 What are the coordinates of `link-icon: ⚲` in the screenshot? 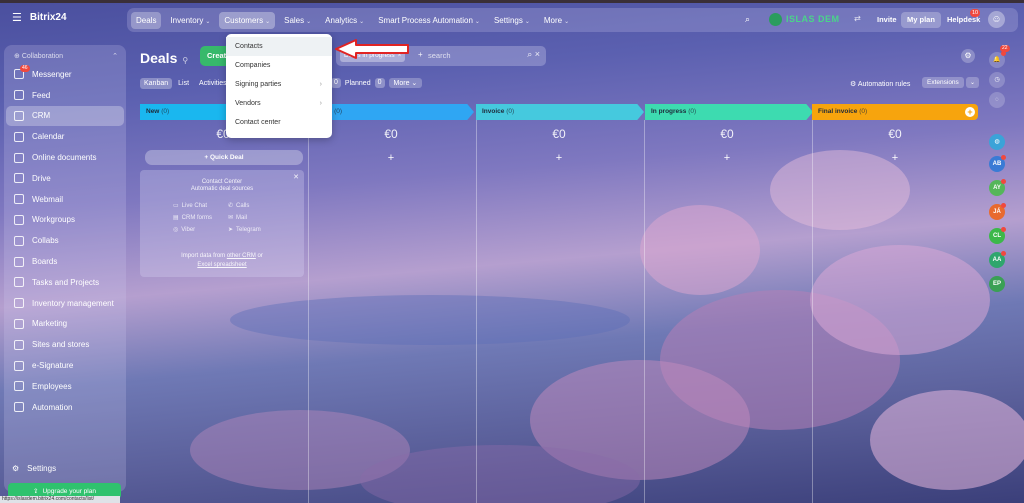 It's located at (185, 60).